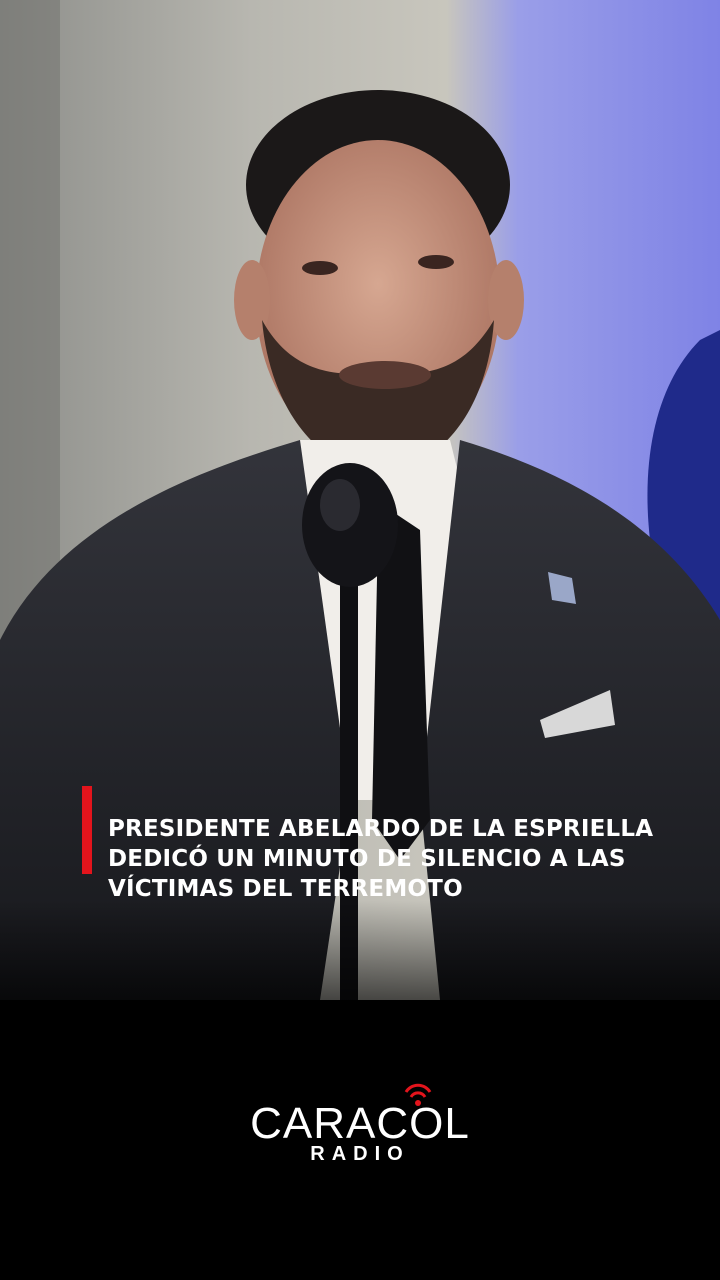 This screenshot has width=720, height=1280. Describe the element at coordinates (87, 830) in the screenshot. I see `red-accent-bar` at that location.